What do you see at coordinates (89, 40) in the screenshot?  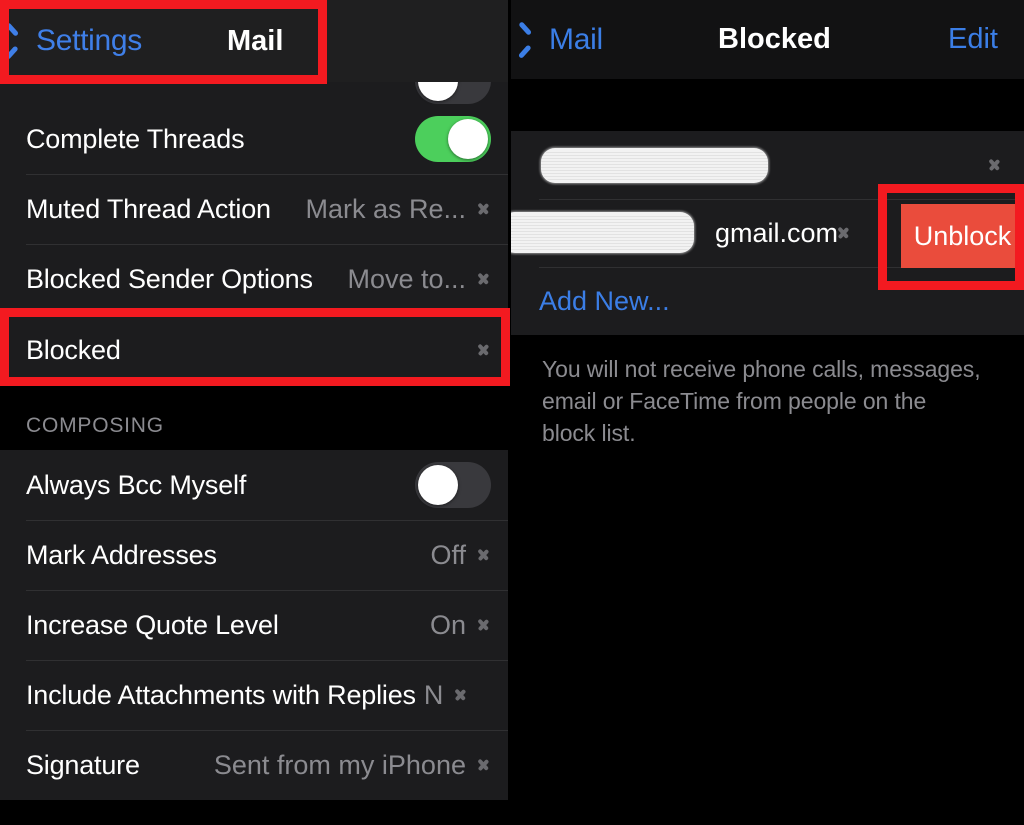 I see `back-button-label: Settings` at bounding box center [89, 40].